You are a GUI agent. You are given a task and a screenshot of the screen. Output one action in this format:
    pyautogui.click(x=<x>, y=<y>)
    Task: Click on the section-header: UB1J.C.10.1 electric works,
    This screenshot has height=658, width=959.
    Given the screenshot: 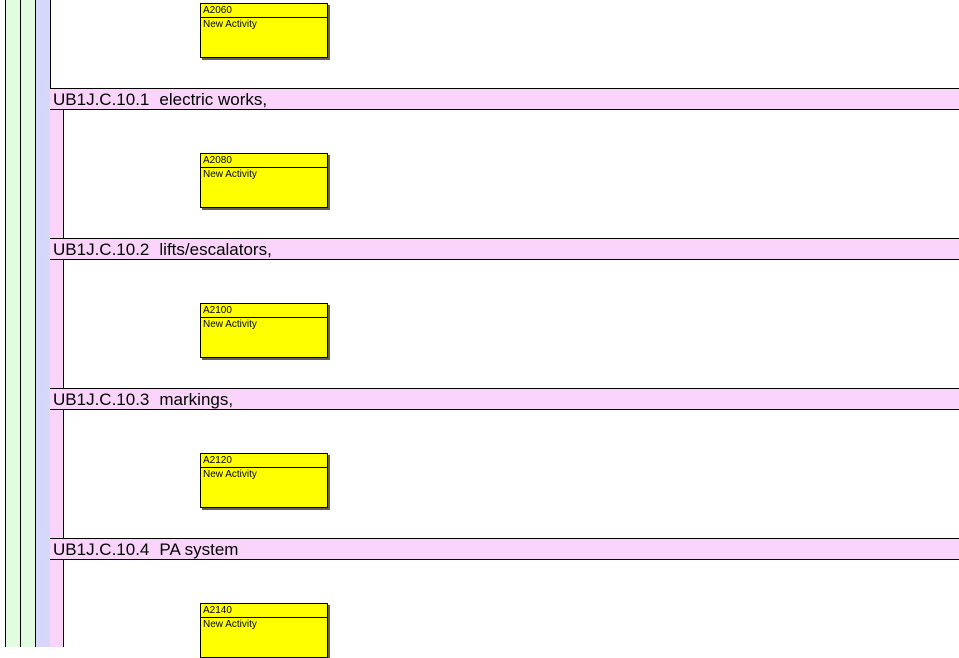 What is the action you would take?
    pyautogui.click(x=504, y=99)
    